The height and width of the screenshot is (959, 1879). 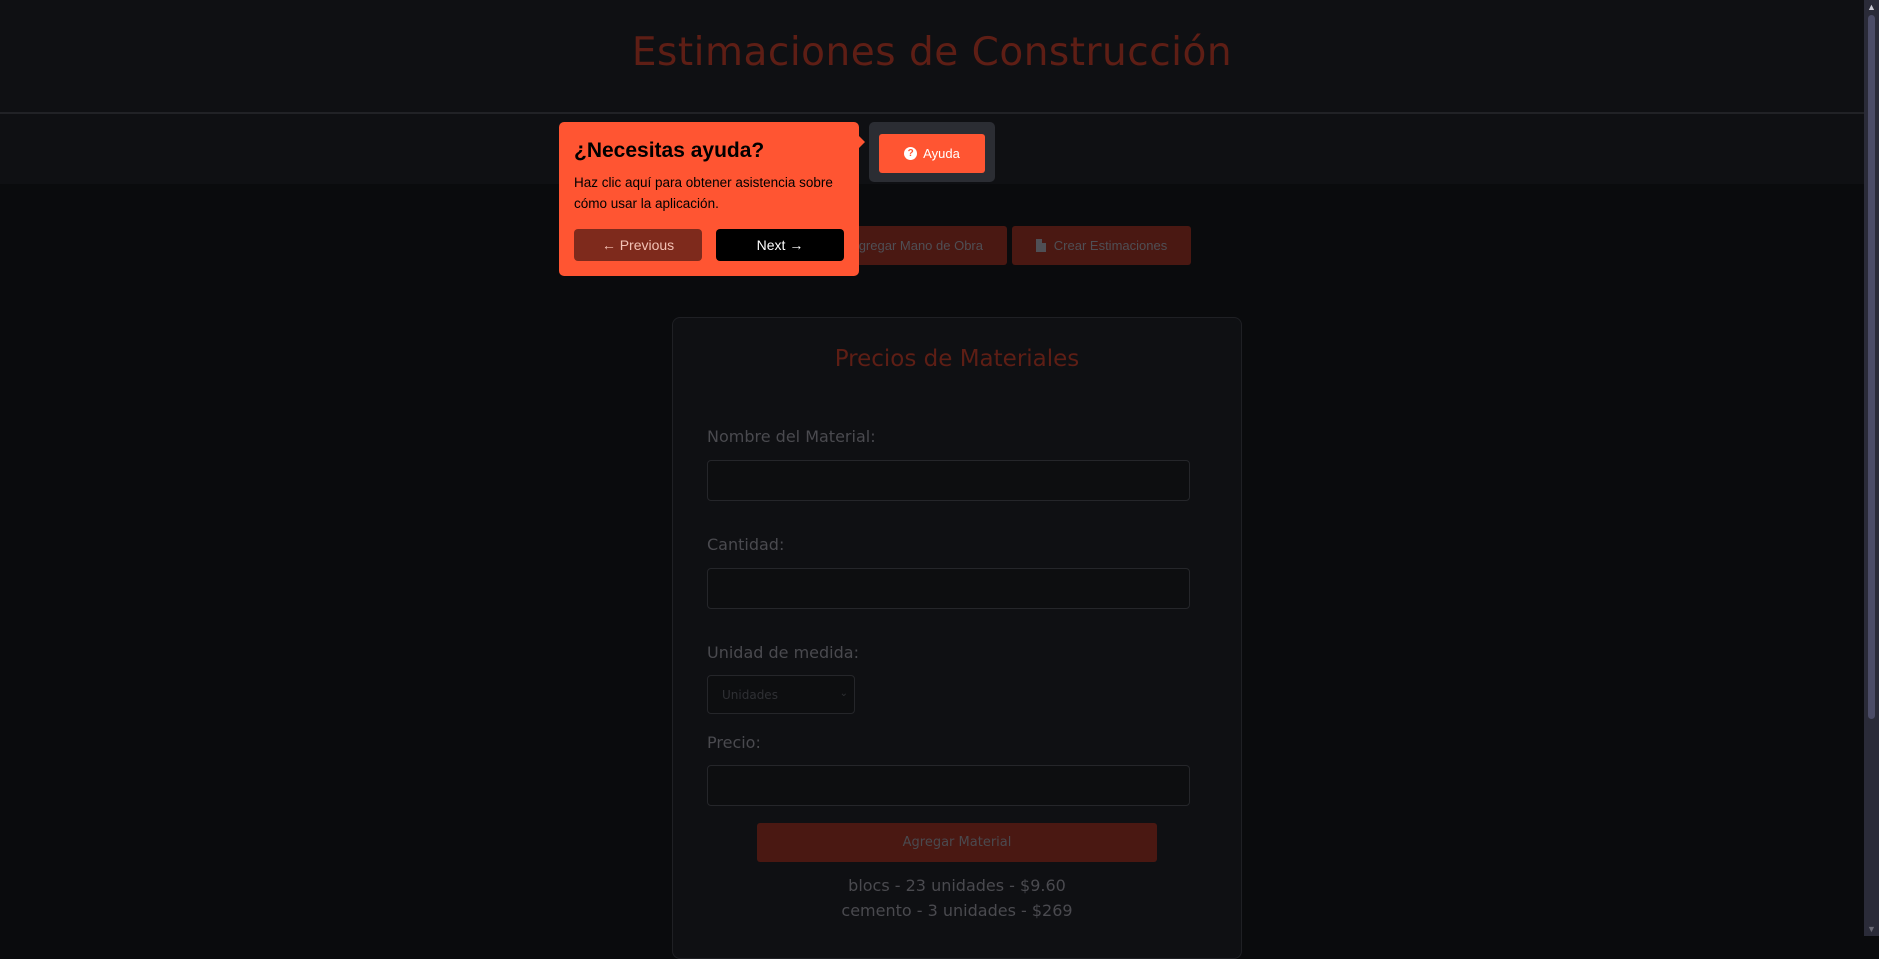 What do you see at coordinates (843, 693) in the screenshot?
I see `chevron-down-icon: ⌄` at bounding box center [843, 693].